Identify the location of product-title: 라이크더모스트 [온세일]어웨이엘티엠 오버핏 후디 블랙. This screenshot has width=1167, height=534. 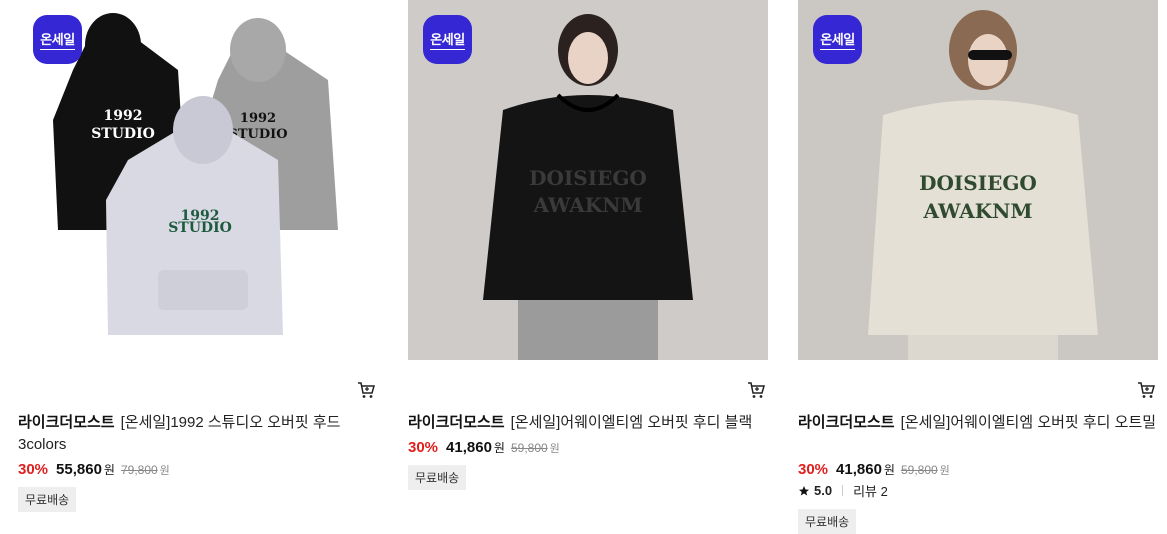
(588, 423).